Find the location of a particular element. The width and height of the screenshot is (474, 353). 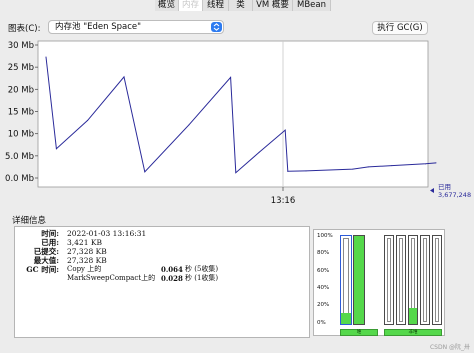

legend: 已用 3,677,248 is located at coordinates (450, 191).